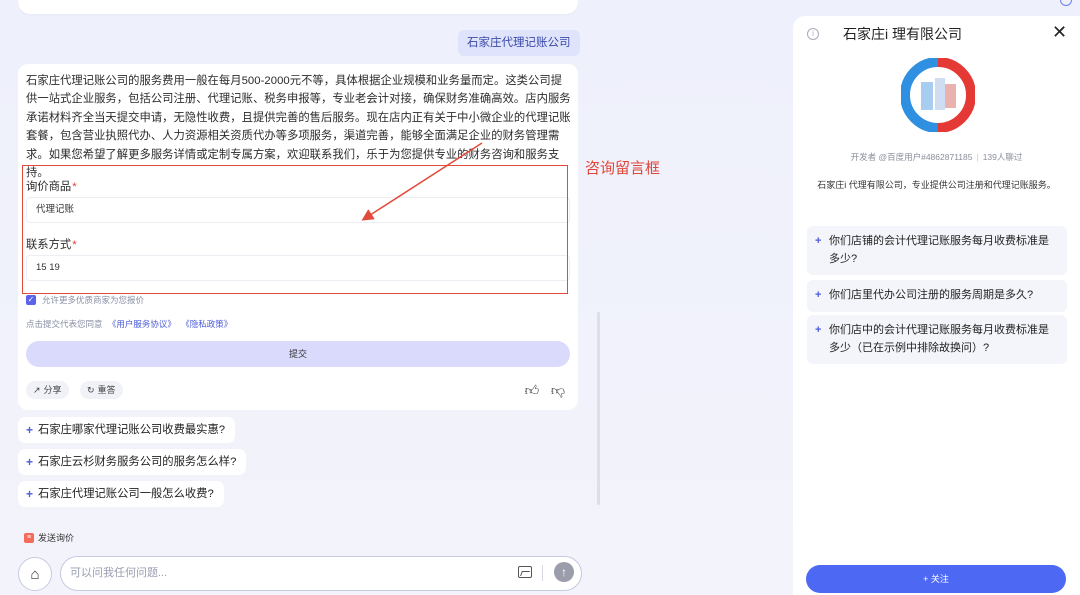  I want to click on developer-line: 开发者 @百度用户#4862871185 | 139人聊过, so click(936, 157).